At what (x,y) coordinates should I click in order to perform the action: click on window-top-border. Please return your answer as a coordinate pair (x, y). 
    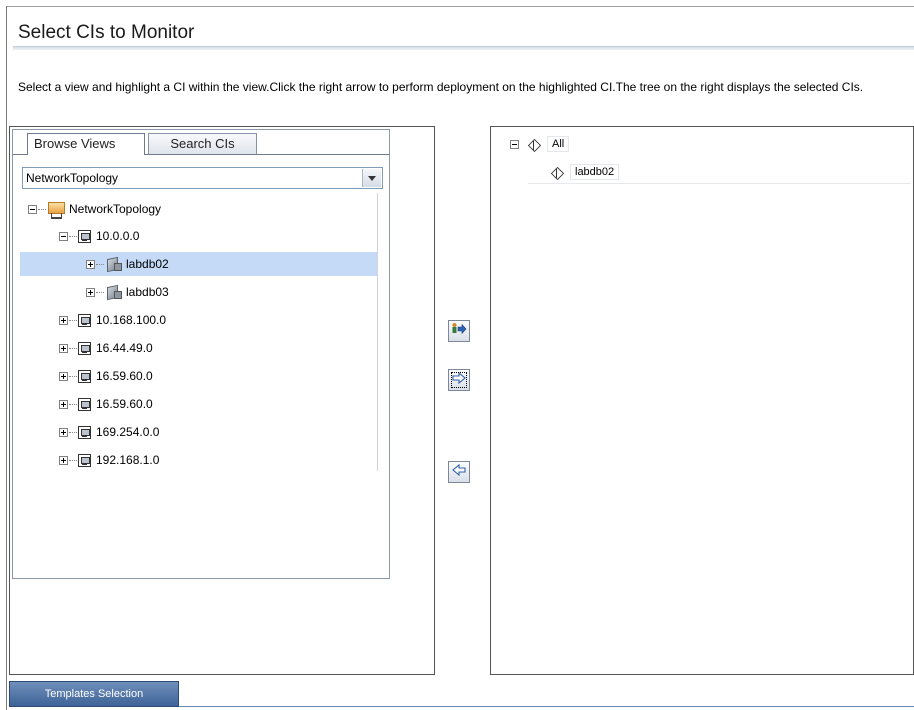
    Looking at the image, I should click on (460, 6).